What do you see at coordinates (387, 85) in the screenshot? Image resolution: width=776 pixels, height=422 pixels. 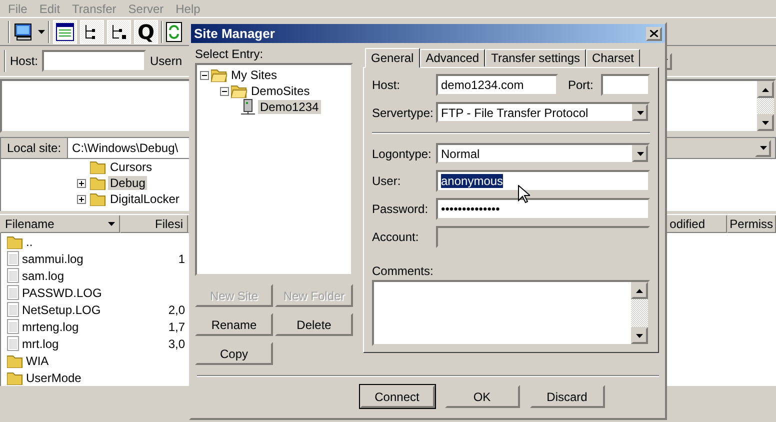 I see `field-label: Host:` at bounding box center [387, 85].